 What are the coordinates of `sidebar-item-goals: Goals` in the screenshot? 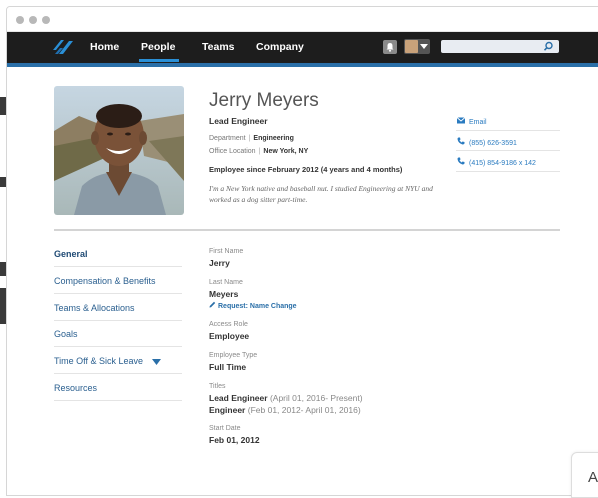 It's located at (66, 334).